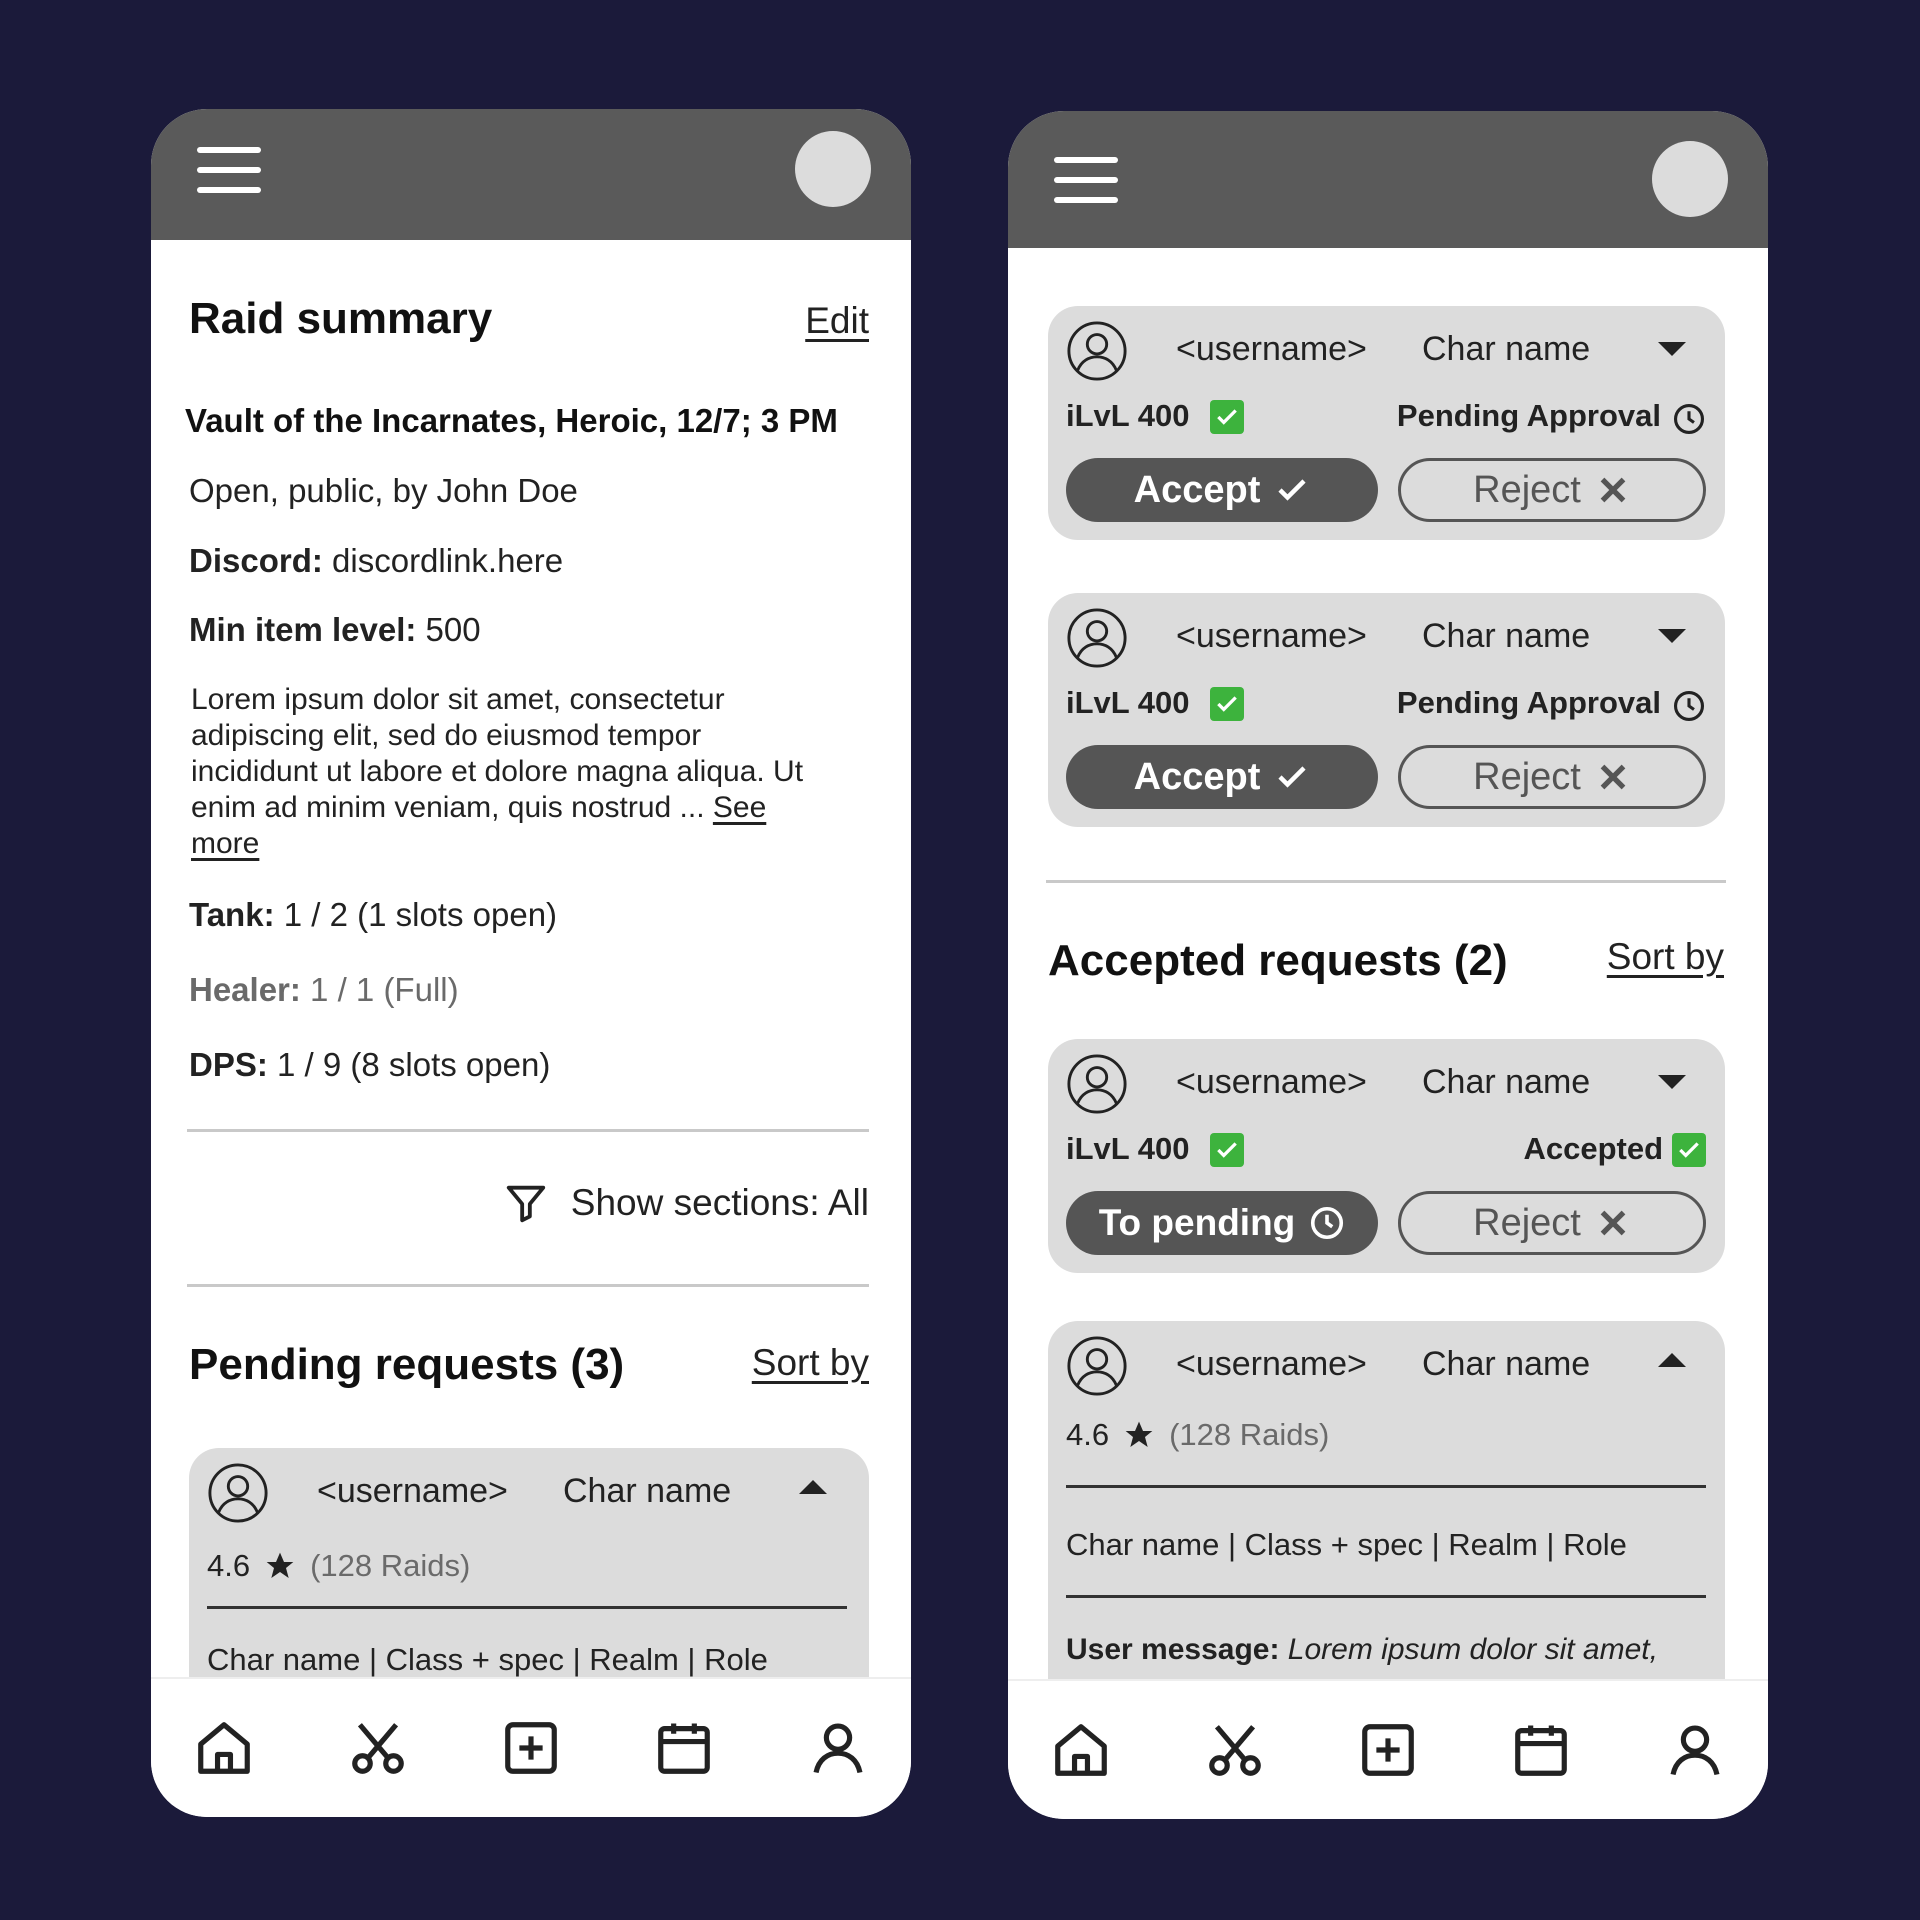 Image resolution: width=1920 pixels, height=1920 pixels. I want to click on min-item-level: Min item level: 500, so click(335, 630).